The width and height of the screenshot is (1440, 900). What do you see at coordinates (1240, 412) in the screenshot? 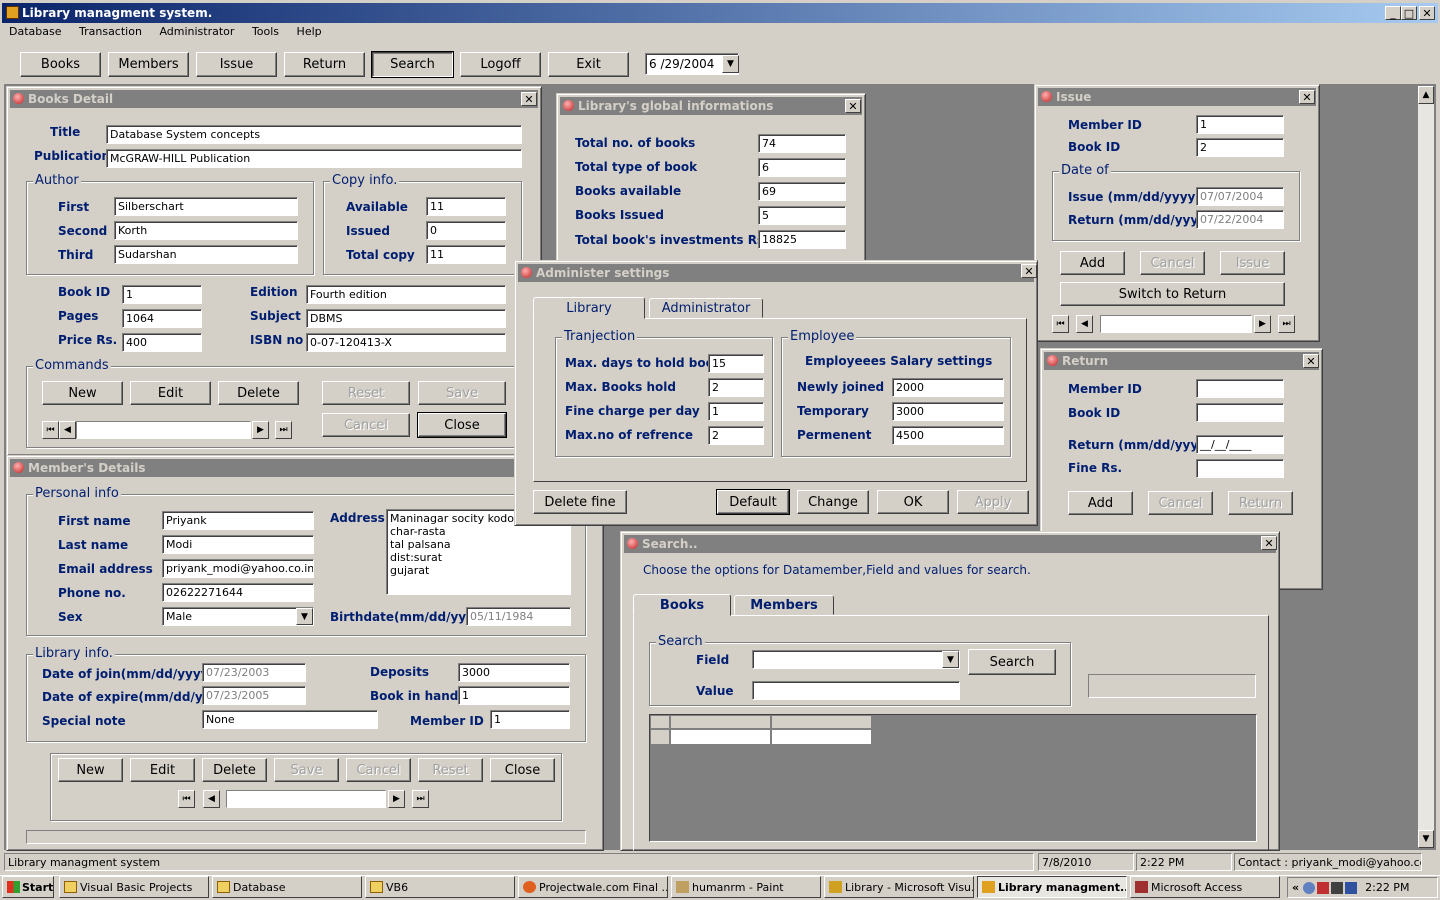
I see `return-book-id-field` at bounding box center [1240, 412].